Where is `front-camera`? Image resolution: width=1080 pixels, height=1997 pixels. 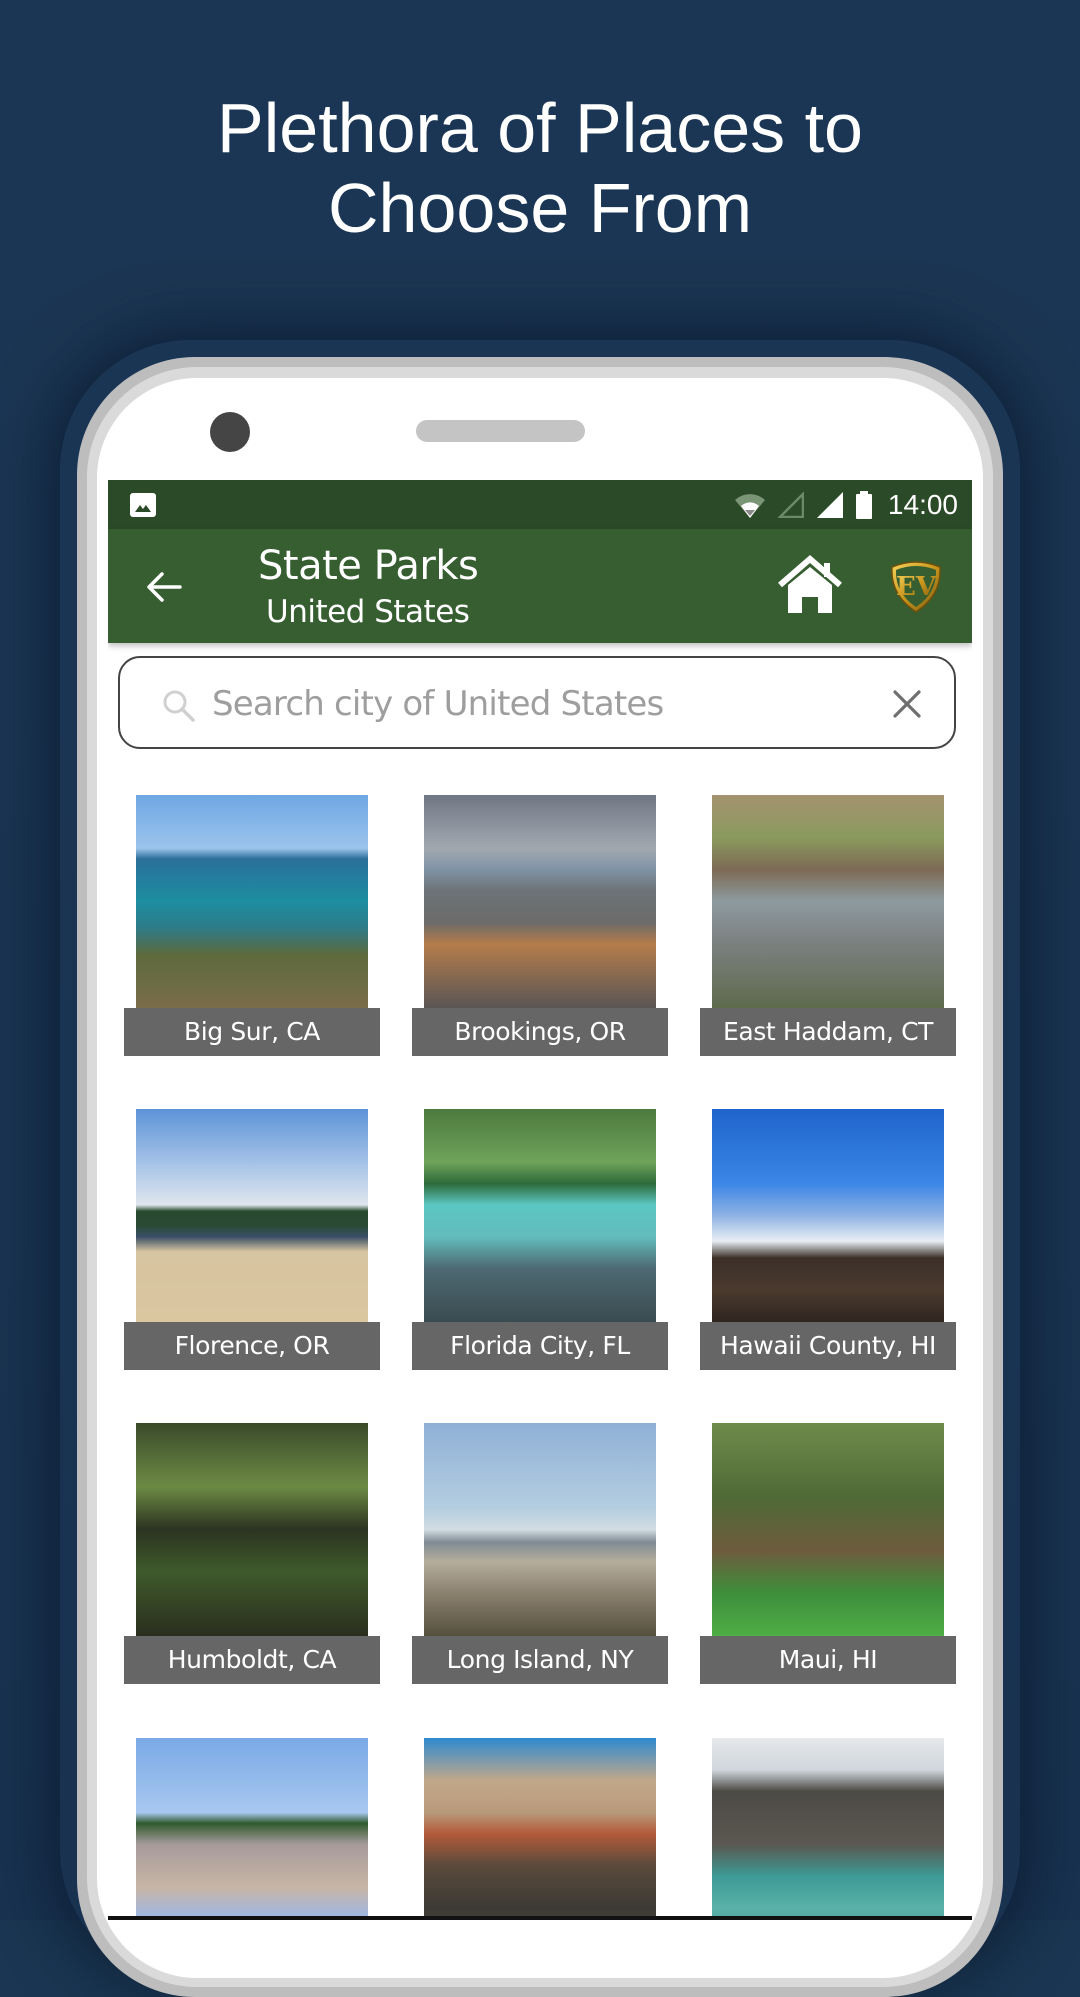
front-camera is located at coordinates (230, 432).